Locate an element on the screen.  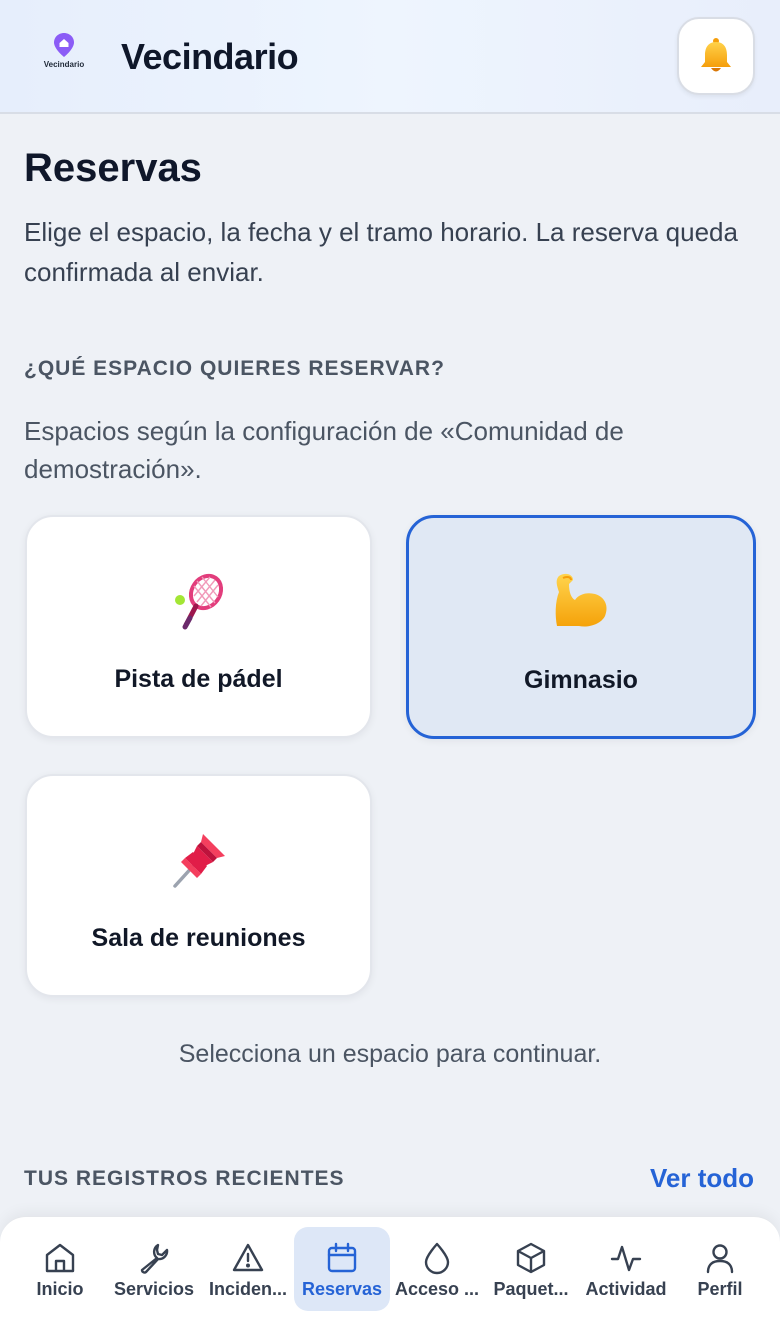
app-title: Vecindario is located at coordinates (210, 56).